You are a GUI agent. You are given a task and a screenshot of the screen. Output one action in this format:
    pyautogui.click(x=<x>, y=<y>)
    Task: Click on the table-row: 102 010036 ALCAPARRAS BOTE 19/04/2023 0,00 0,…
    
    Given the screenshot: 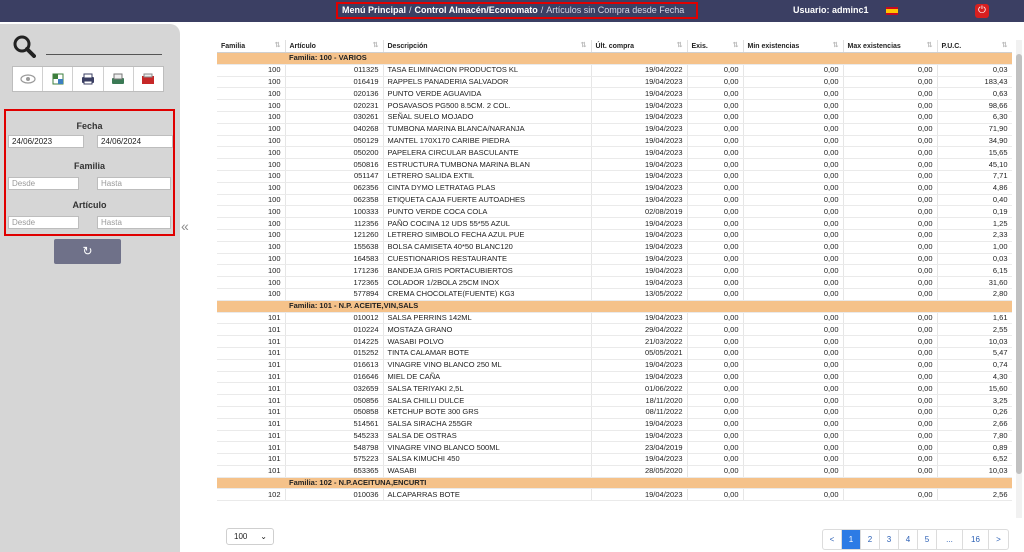 What is the action you would take?
    pyautogui.click(x=614, y=495)
    